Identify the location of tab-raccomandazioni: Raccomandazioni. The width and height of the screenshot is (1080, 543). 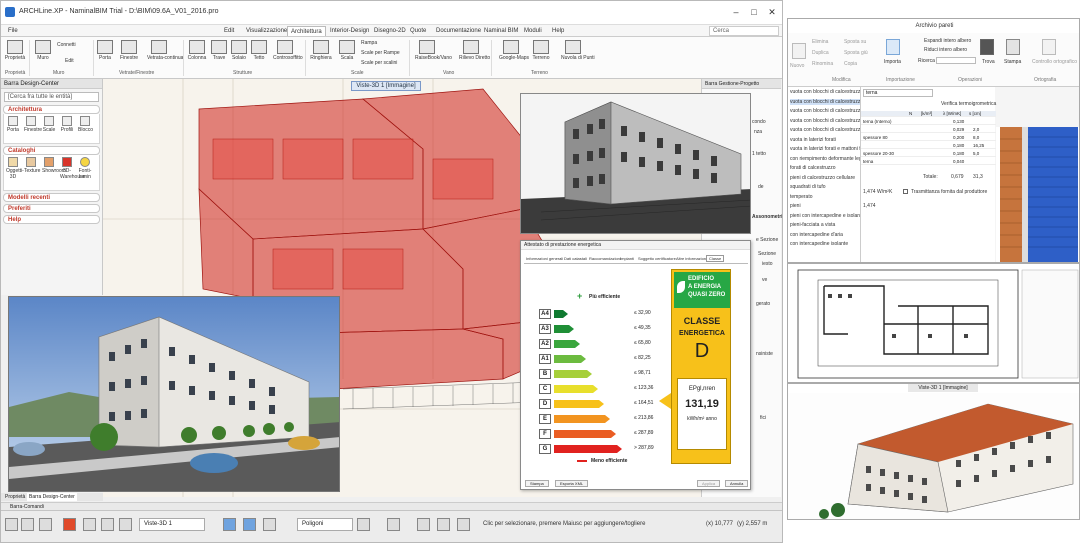
(605, 258).